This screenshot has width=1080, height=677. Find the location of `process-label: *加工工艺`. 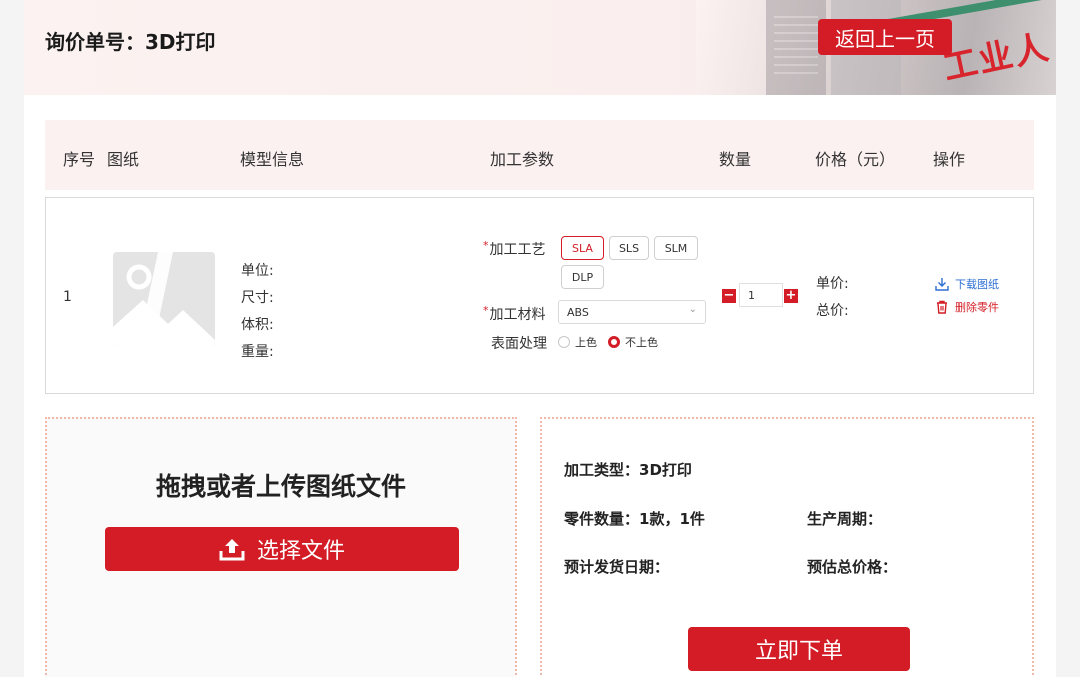

process-label: *加工工艺 is located at coordinates (514, 249).